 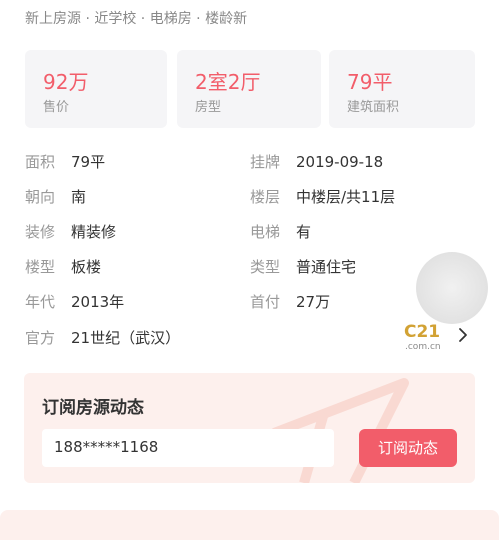 I want to click on detail-decoration: 装修 精装修, so click(x=70, y=231).